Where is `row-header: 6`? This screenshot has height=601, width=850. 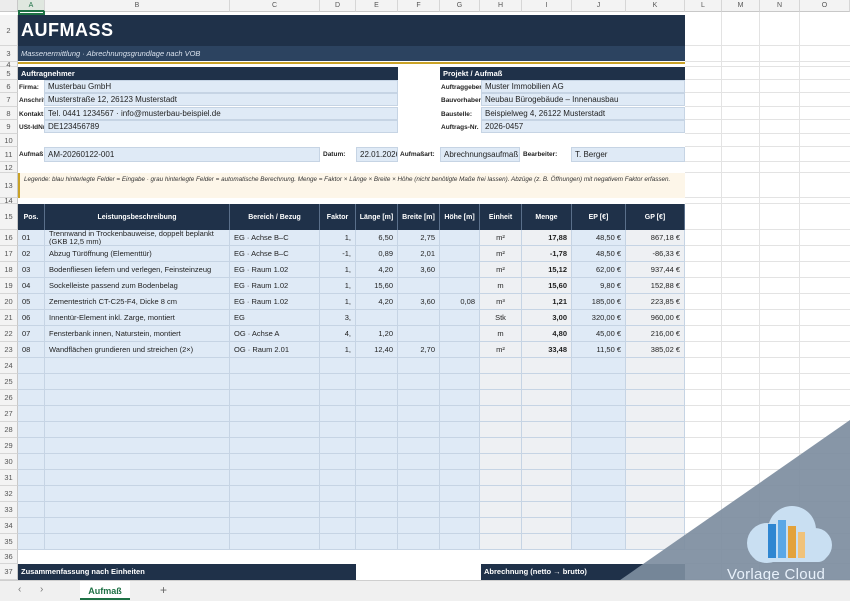 row-header: 6 is located at coordinates (9, 86).